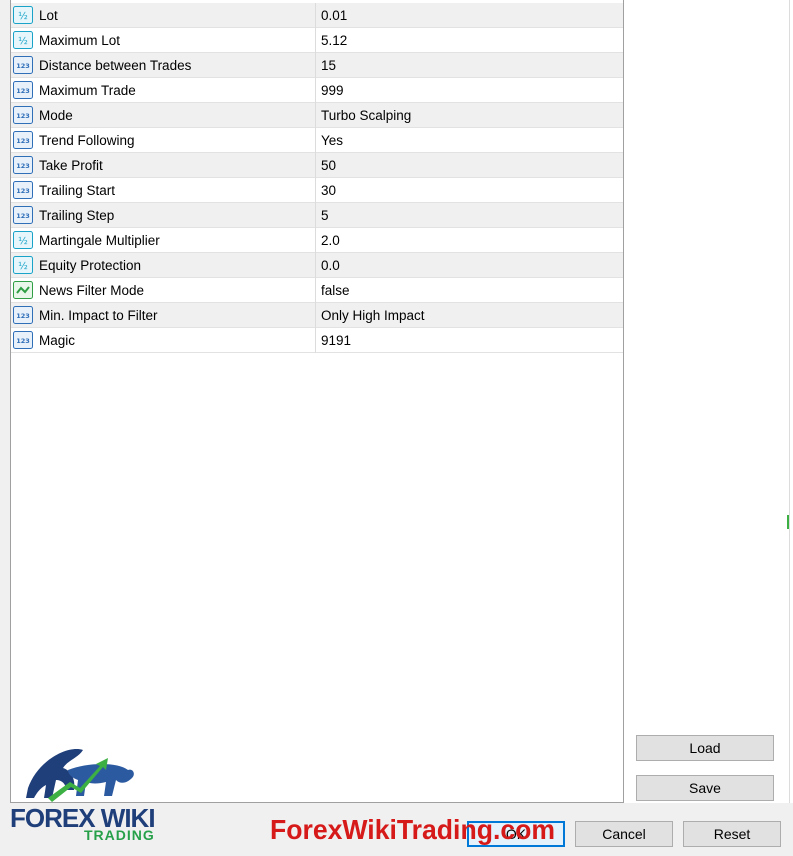 The image size is (793, 856). I want to click on parameter-value: 2.0, so click(469, 240).